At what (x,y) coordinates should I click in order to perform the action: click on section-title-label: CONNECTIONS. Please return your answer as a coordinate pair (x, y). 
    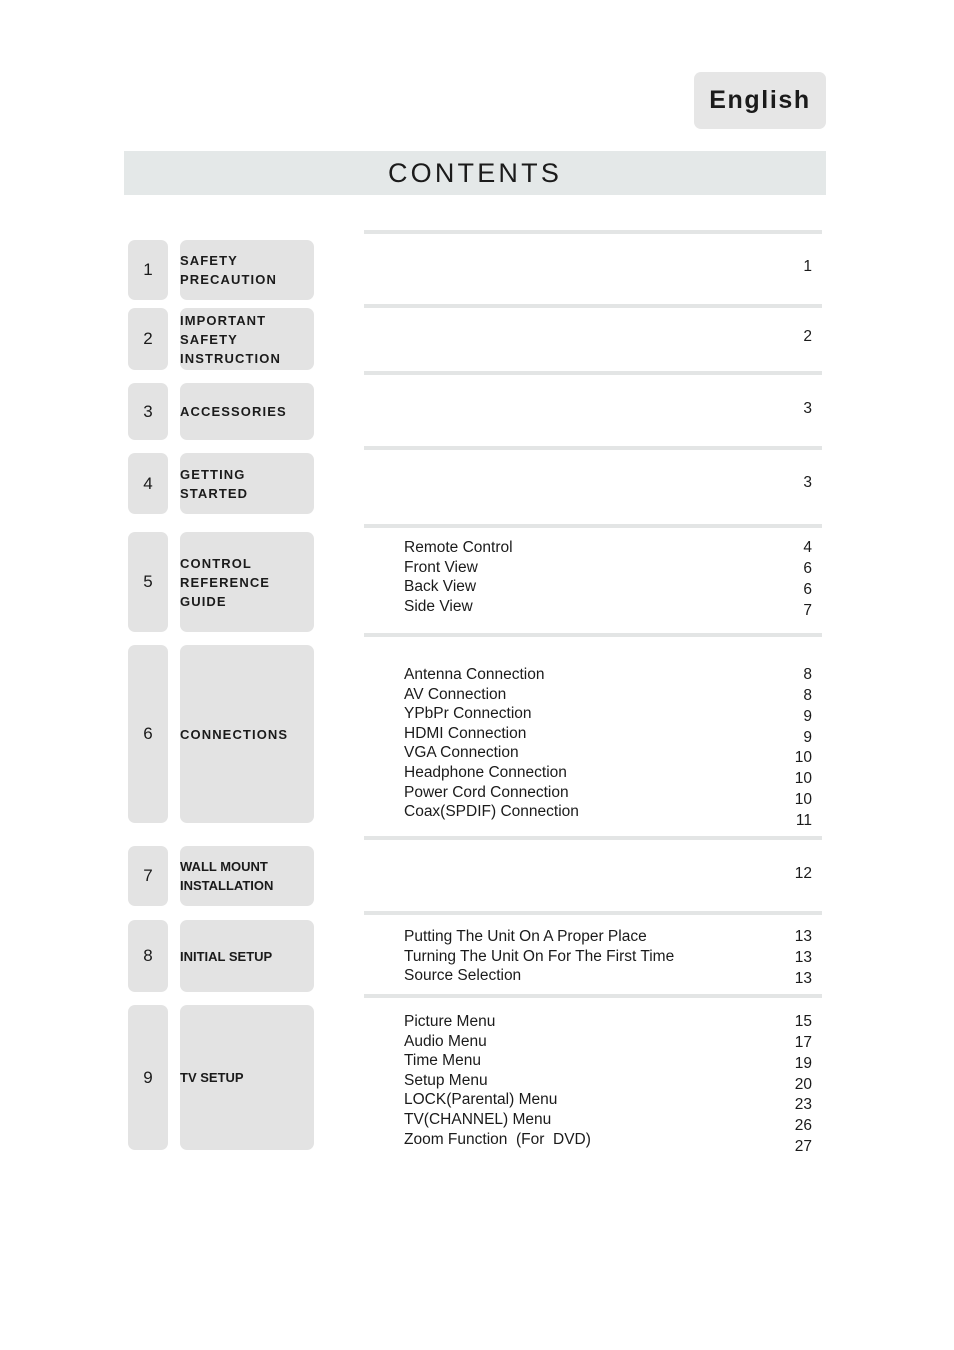
    Looking at the image, I should click on (234, 734).